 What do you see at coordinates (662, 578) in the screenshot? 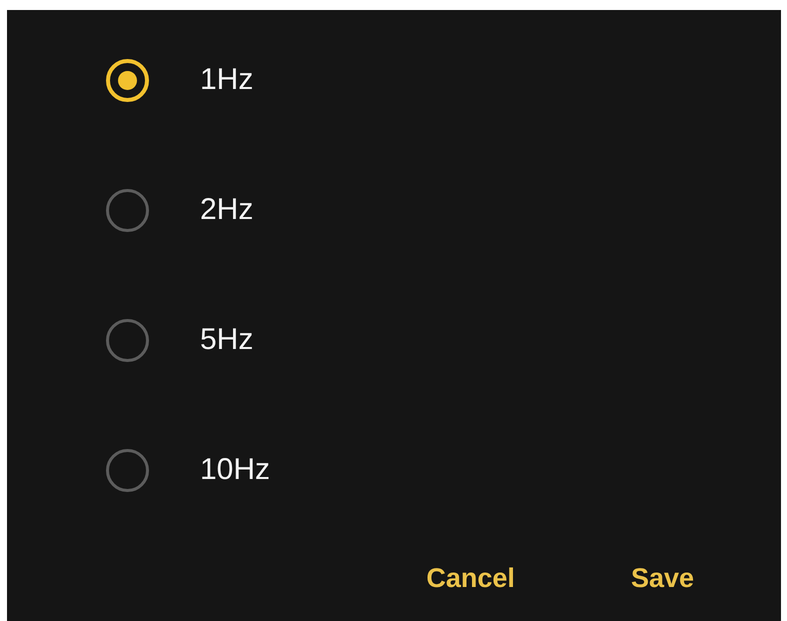
I see `save-button: Save` at bounding box center [662, 578].